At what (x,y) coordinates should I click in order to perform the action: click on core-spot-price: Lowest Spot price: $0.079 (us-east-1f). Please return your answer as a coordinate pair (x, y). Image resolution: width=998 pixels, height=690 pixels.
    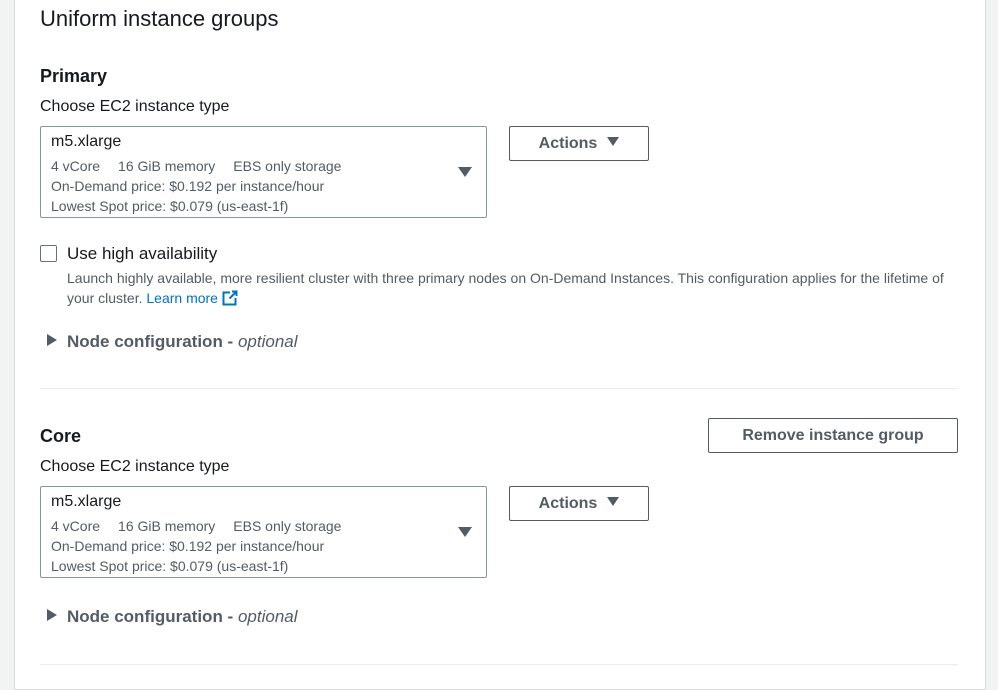
    Looking at the image, I should click on (170, 566).